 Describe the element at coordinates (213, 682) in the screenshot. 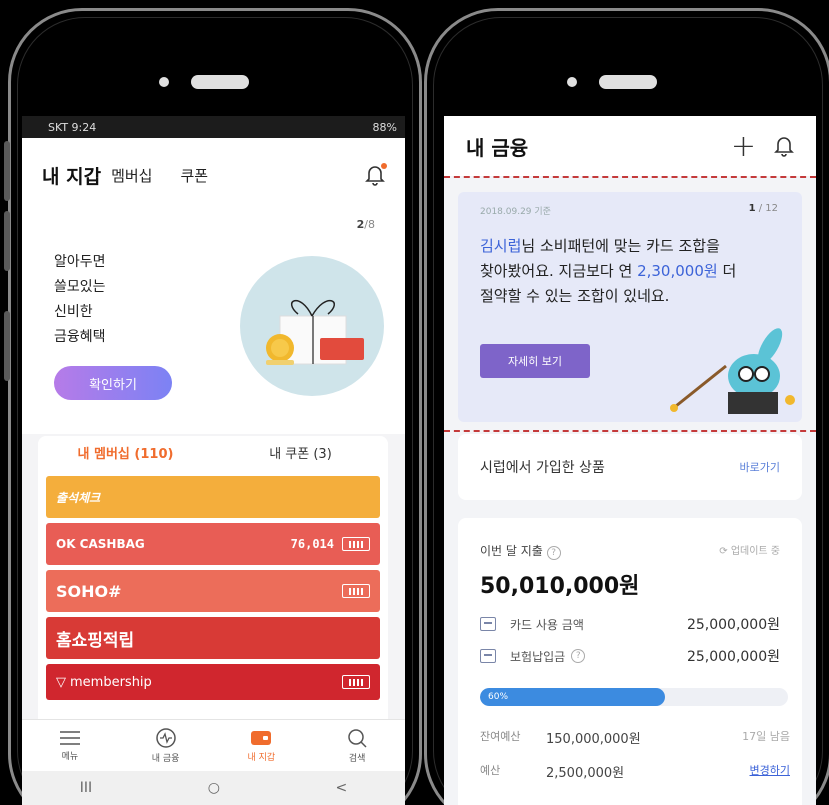

I see `membership-card-membership: ▽ membership` at that location.